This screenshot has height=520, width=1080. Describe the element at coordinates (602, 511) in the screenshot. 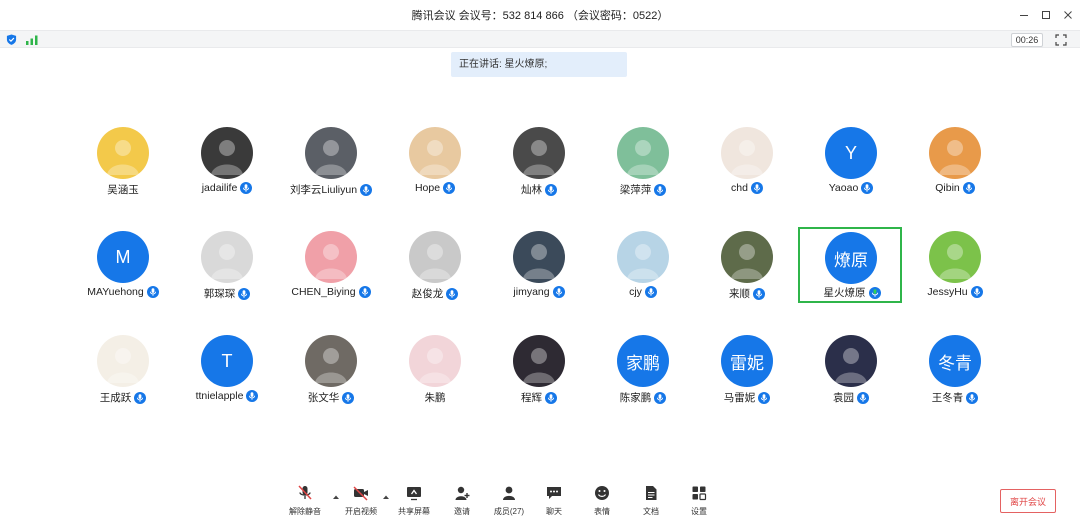

I see `reactions-label: 表情` at that location.